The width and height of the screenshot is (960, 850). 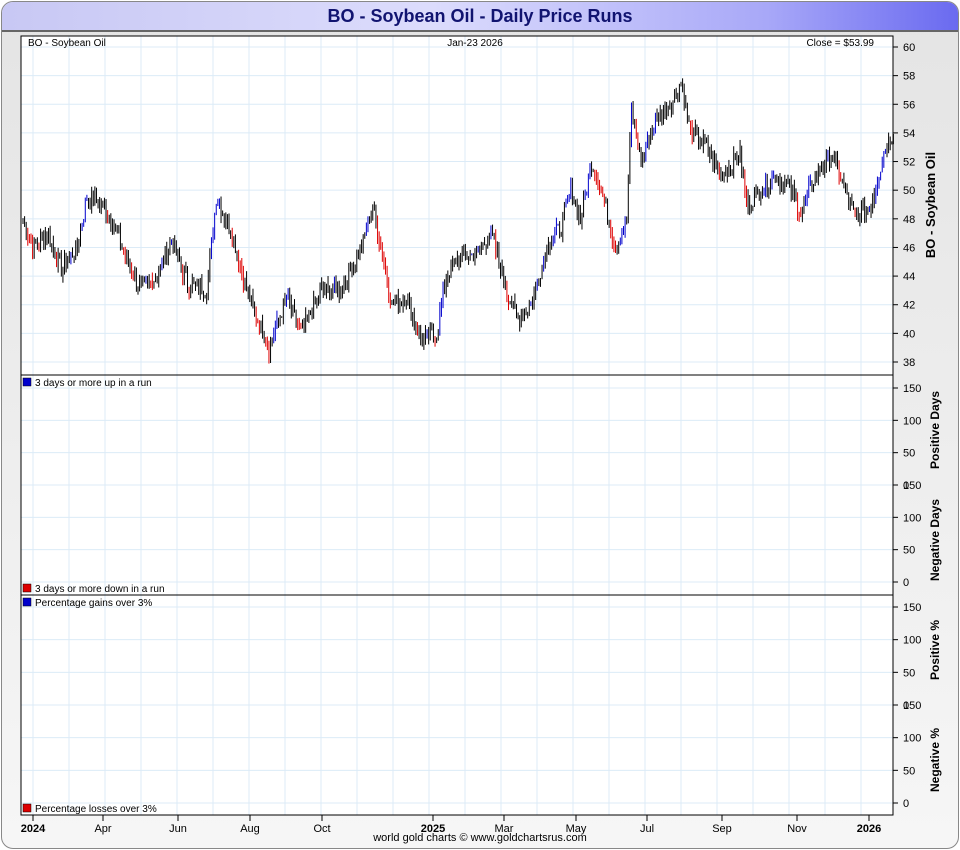 I want to click on legend-label: 3 days or more down in a run, so click(x=100, y=589).